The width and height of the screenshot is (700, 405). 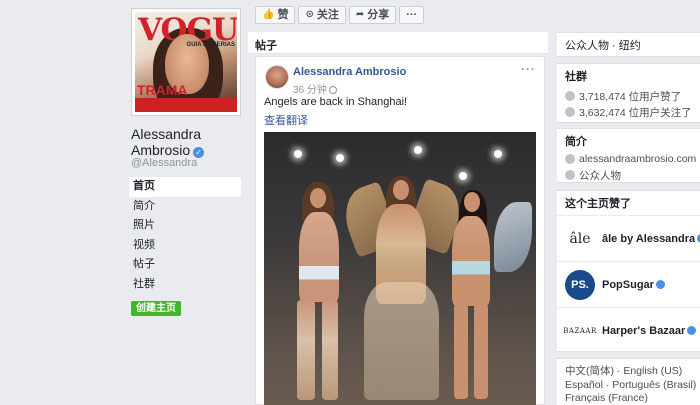 I want to click on page-action-bar: 👍 赞 ⊙ 关注 ➦ 分享 ···, so click(x=340, y=15).